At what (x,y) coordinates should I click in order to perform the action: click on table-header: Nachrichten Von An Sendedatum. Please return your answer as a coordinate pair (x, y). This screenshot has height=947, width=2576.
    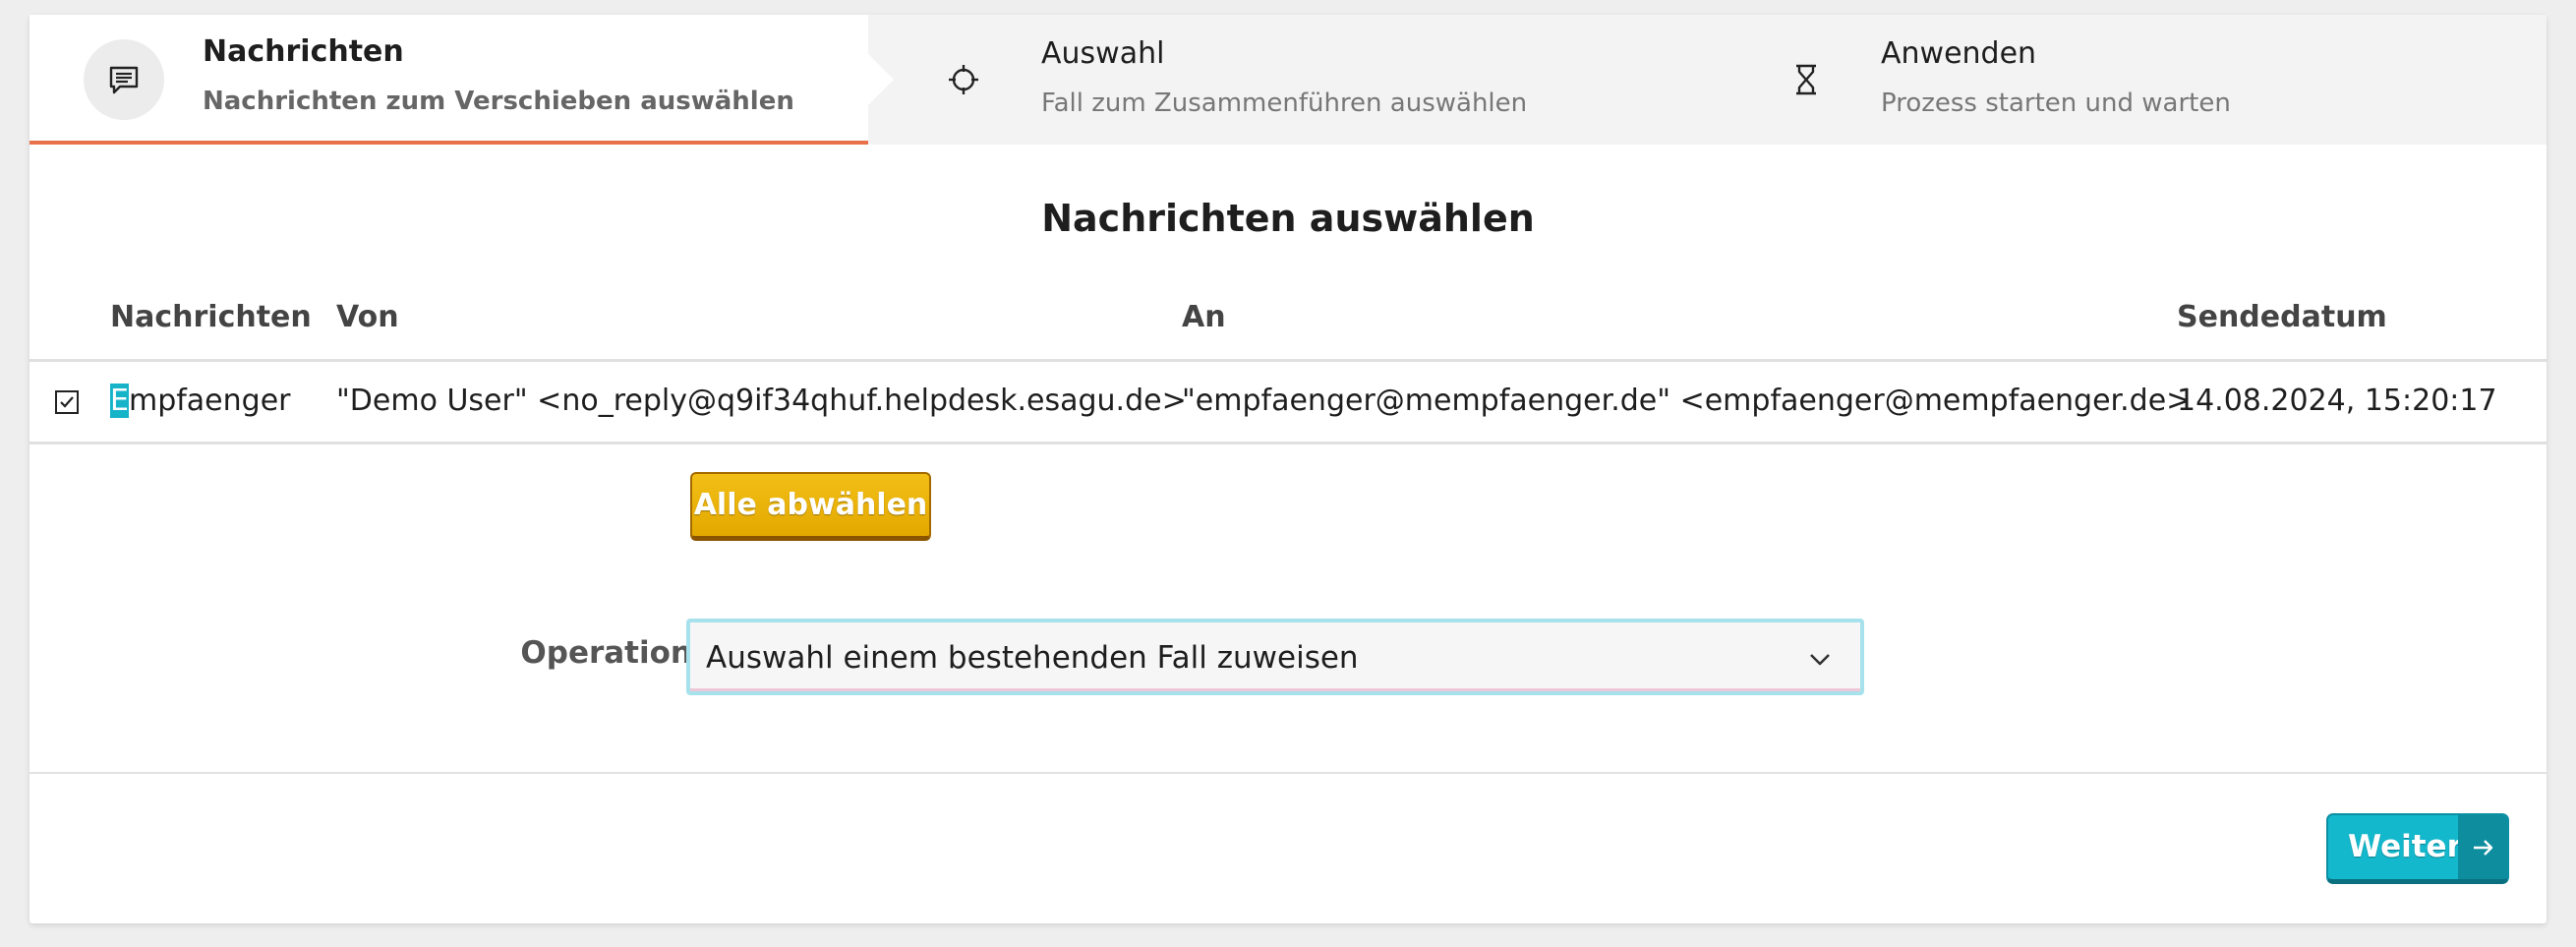
    Looking at the image, I should click on (1288, 321).